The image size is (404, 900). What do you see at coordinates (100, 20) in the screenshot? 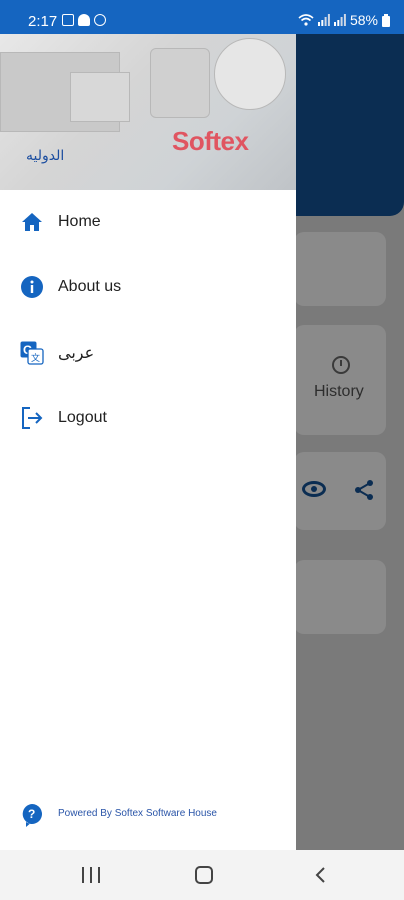
I see `whatsapp-icon` at bounding box center [100, 20].